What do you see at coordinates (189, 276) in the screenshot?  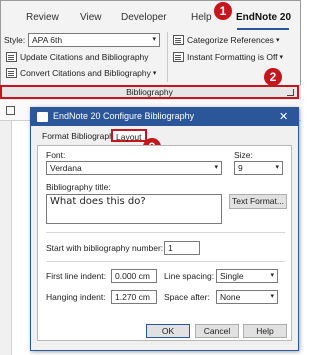 I see `line-spacing-label: Line spacing:` at bounding box center [189, 276].